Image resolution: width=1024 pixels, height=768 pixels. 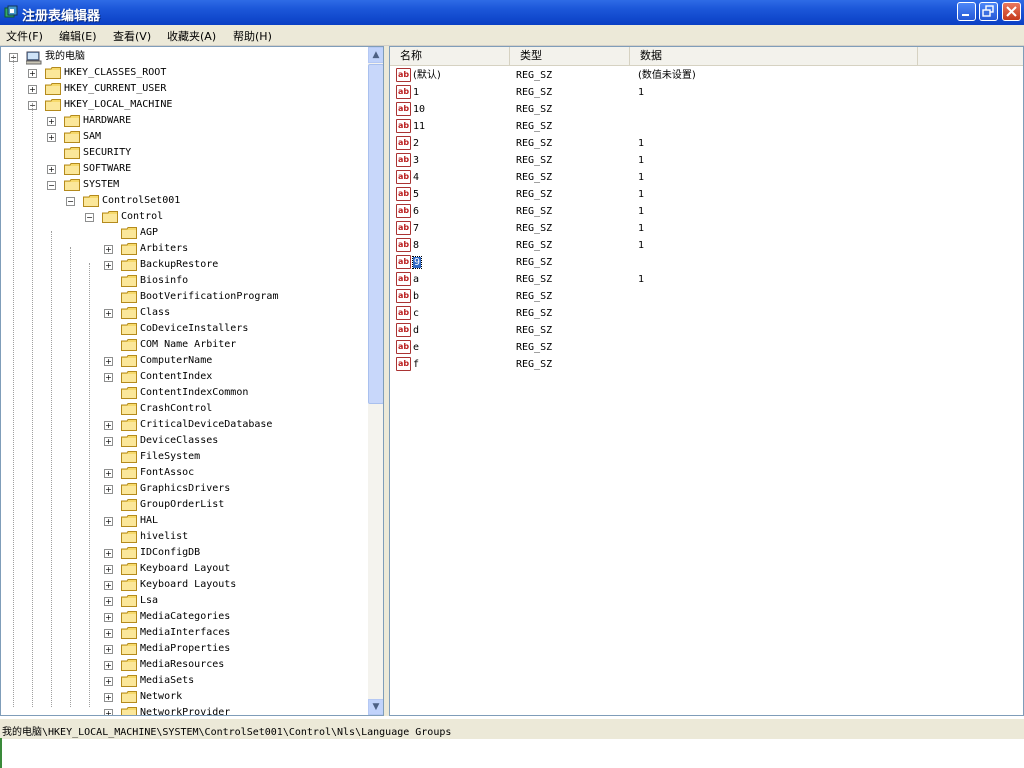 What do you see at coordinates (184, 521) in the screenshot?
I see `tree-item: + HAL` at bounding box center [184, 521].